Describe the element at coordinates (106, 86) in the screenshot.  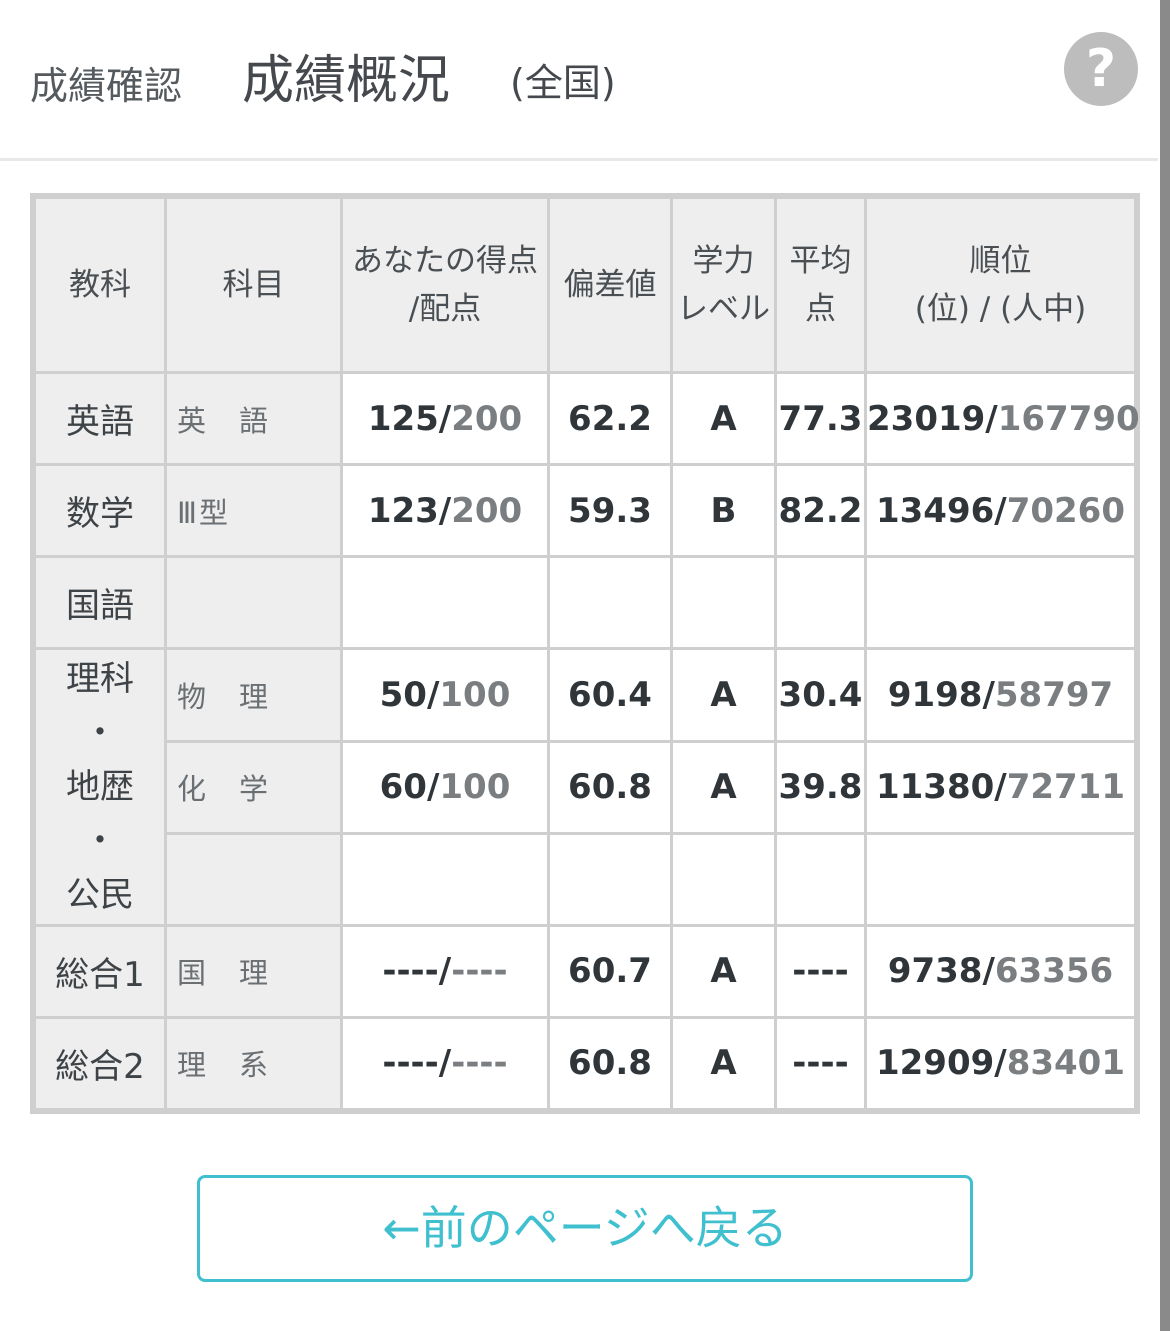
I see `breadcrumb: 成績確認` at that location.